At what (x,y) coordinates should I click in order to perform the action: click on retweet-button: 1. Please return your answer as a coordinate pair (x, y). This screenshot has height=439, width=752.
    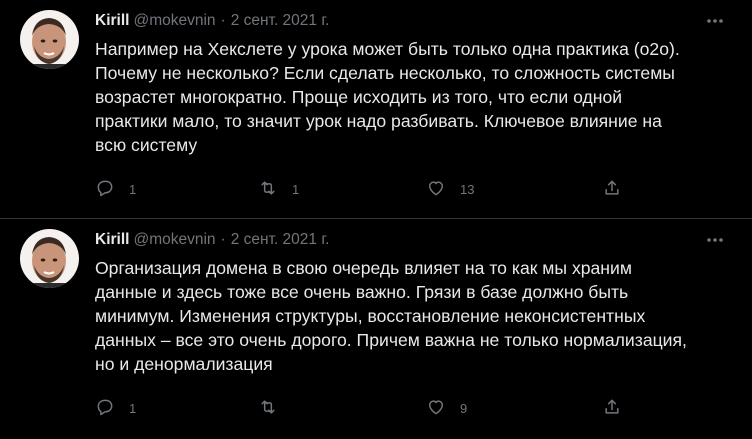
    Looking at the image, I should click on (278, 189).